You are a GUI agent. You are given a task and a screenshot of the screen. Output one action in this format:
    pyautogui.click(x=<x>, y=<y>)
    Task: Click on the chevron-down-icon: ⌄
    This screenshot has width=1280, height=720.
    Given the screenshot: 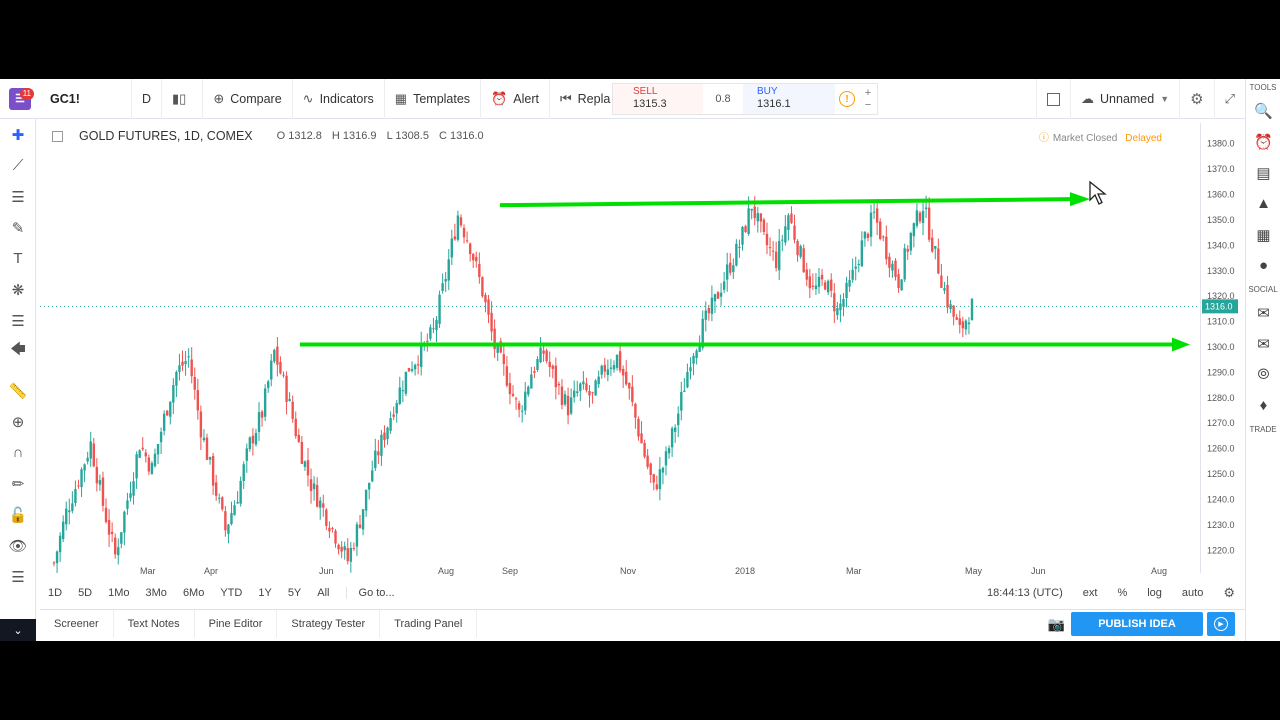 What is the action you would take?
    pyautogui.click(x=18, y=630)
    